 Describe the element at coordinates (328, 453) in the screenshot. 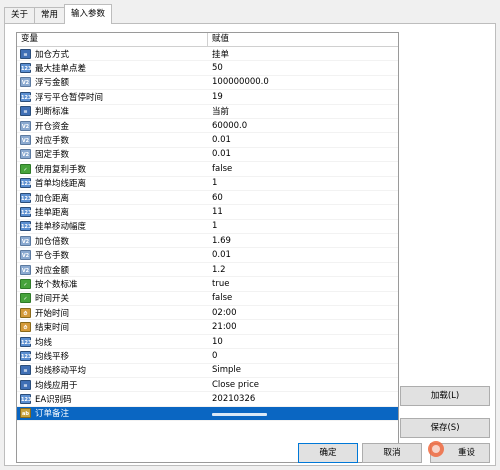

I see `ok-button: 确定` at that location.